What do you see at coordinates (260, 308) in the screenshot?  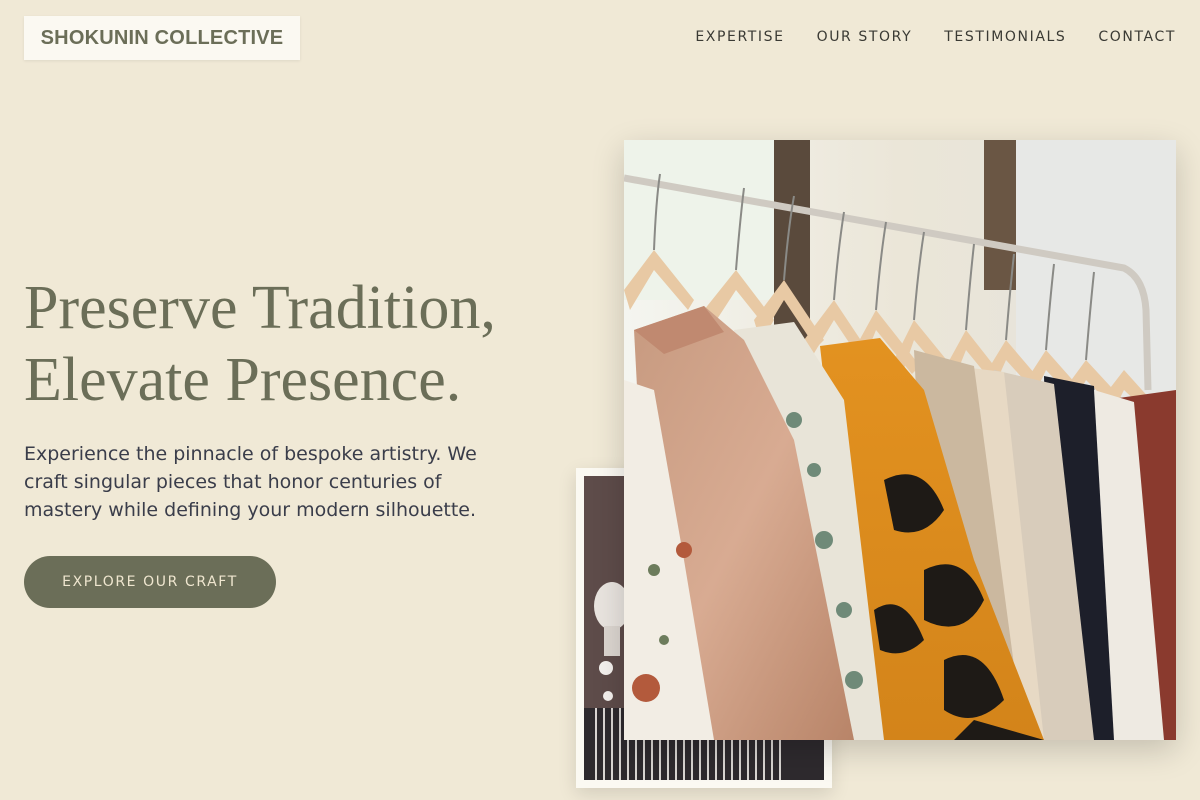 I see `hero-headline-line1: Preserve Tradition,` at bounding box center [260, 308].